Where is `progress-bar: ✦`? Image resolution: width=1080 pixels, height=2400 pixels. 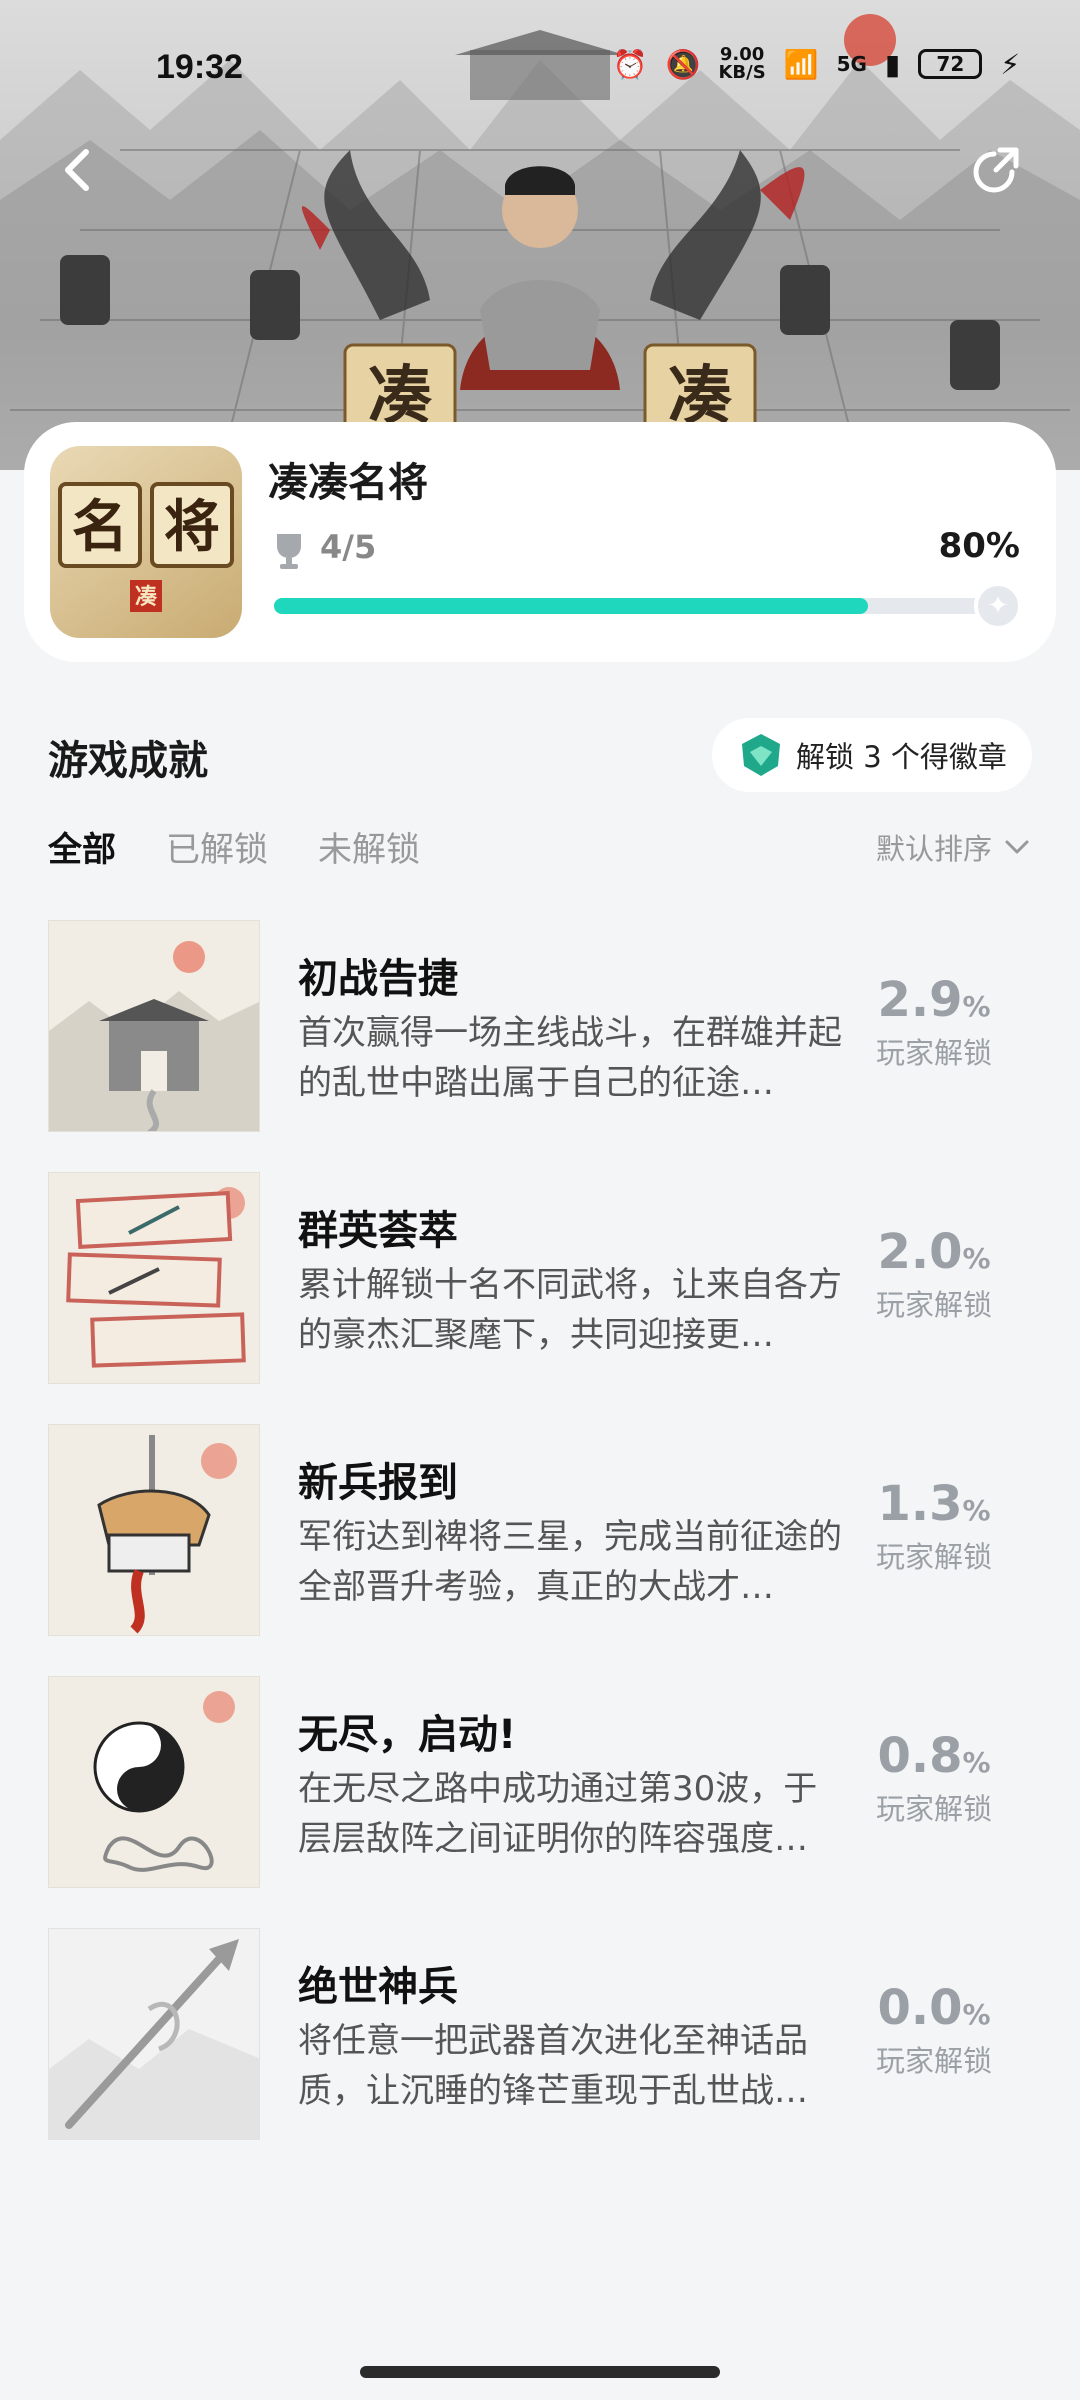
progress-bar: ✦ is located at coordinates (648, 606).